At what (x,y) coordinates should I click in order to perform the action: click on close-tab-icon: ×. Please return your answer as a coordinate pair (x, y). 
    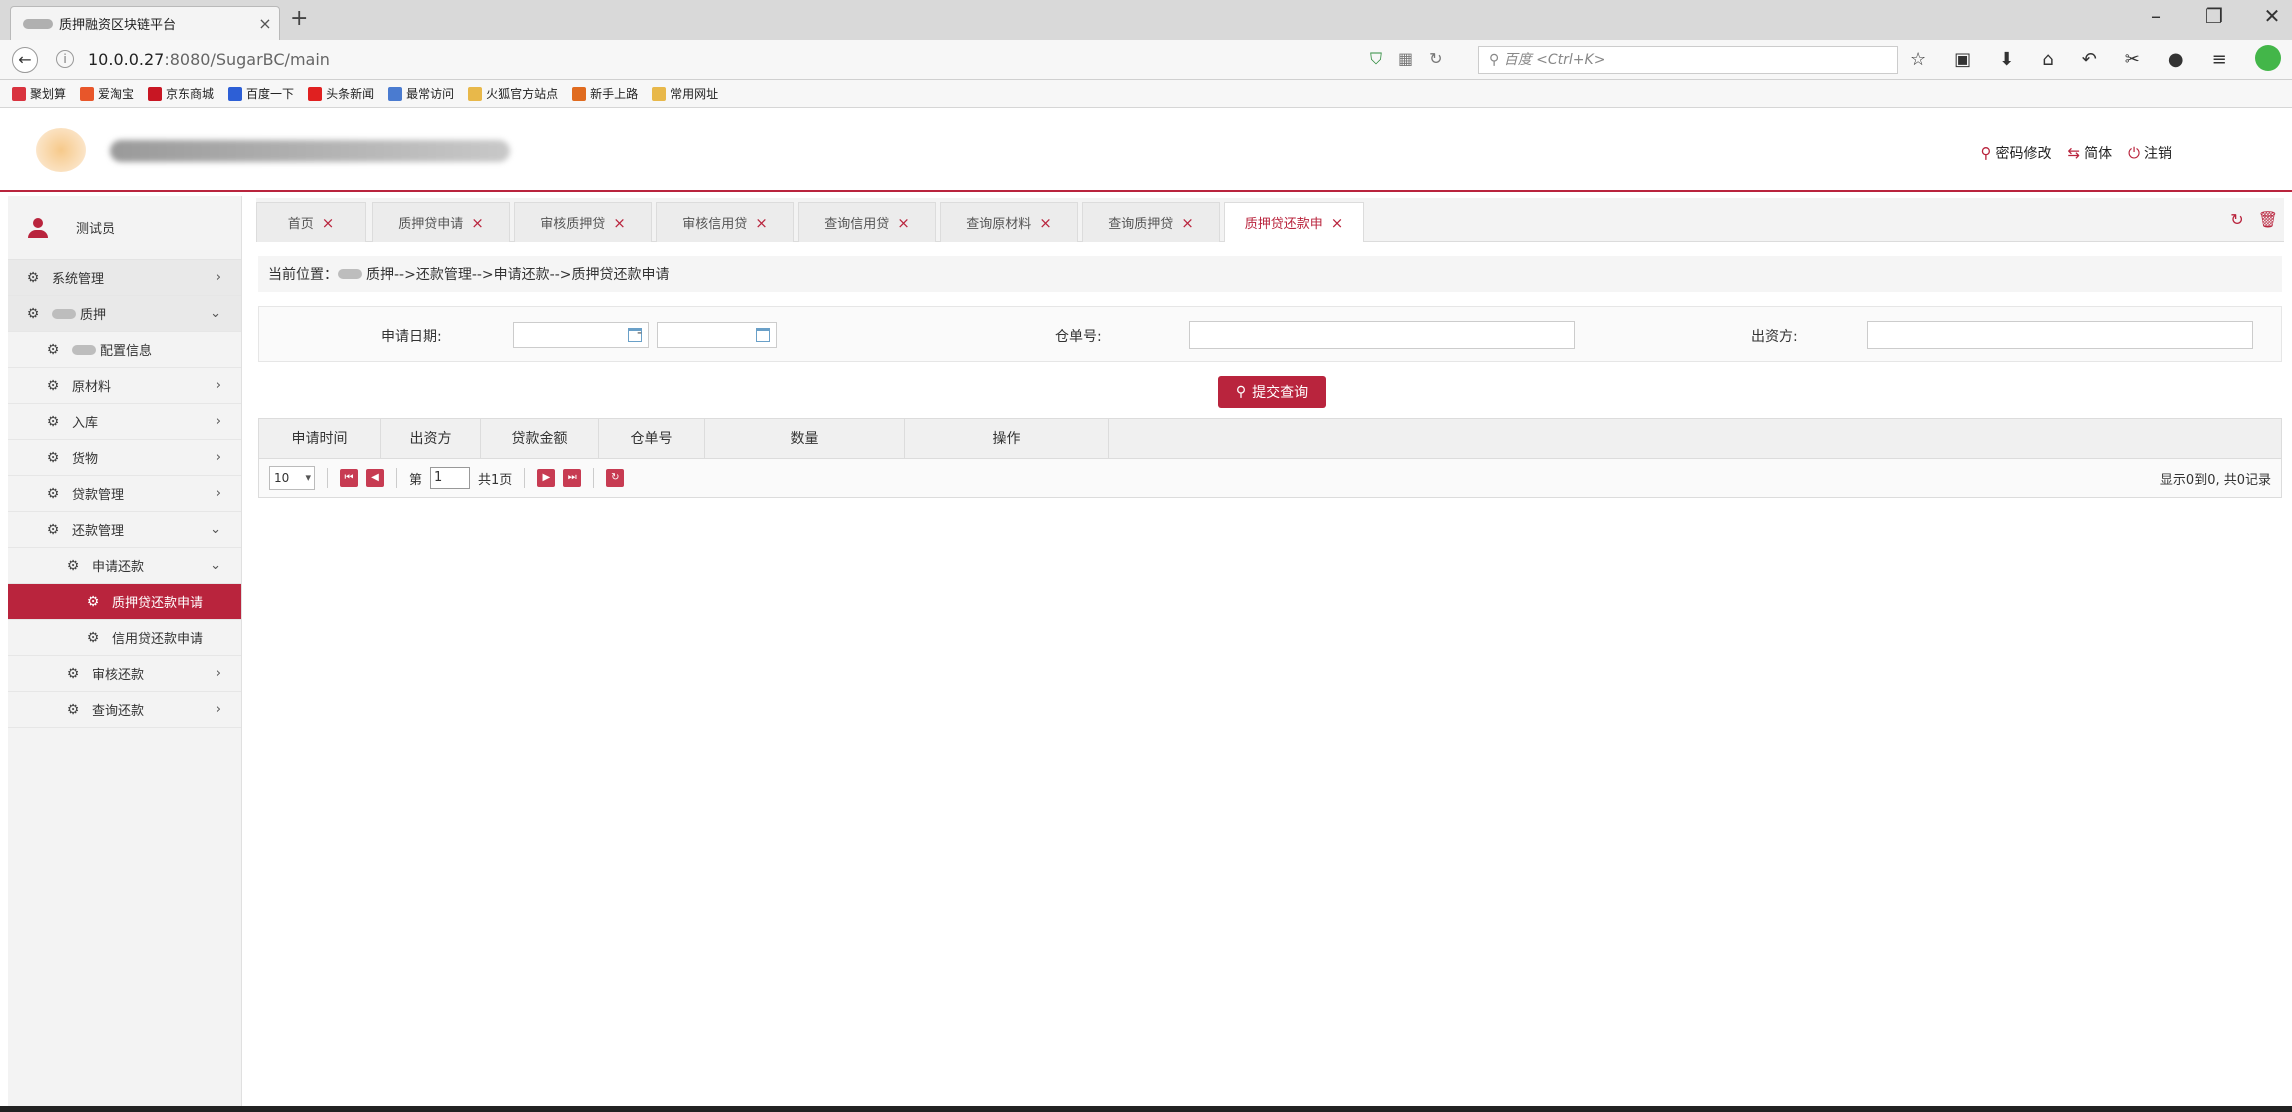
    Looking at the image, I should click on (265, 23).